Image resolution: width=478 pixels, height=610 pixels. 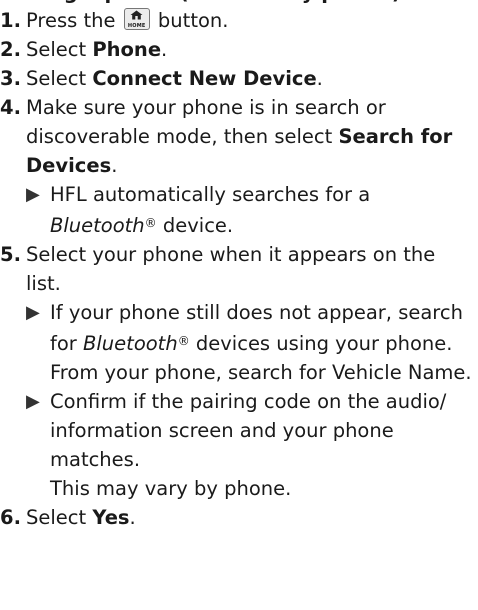 I want to click on step-number: 5., so click(x=10, y=254).